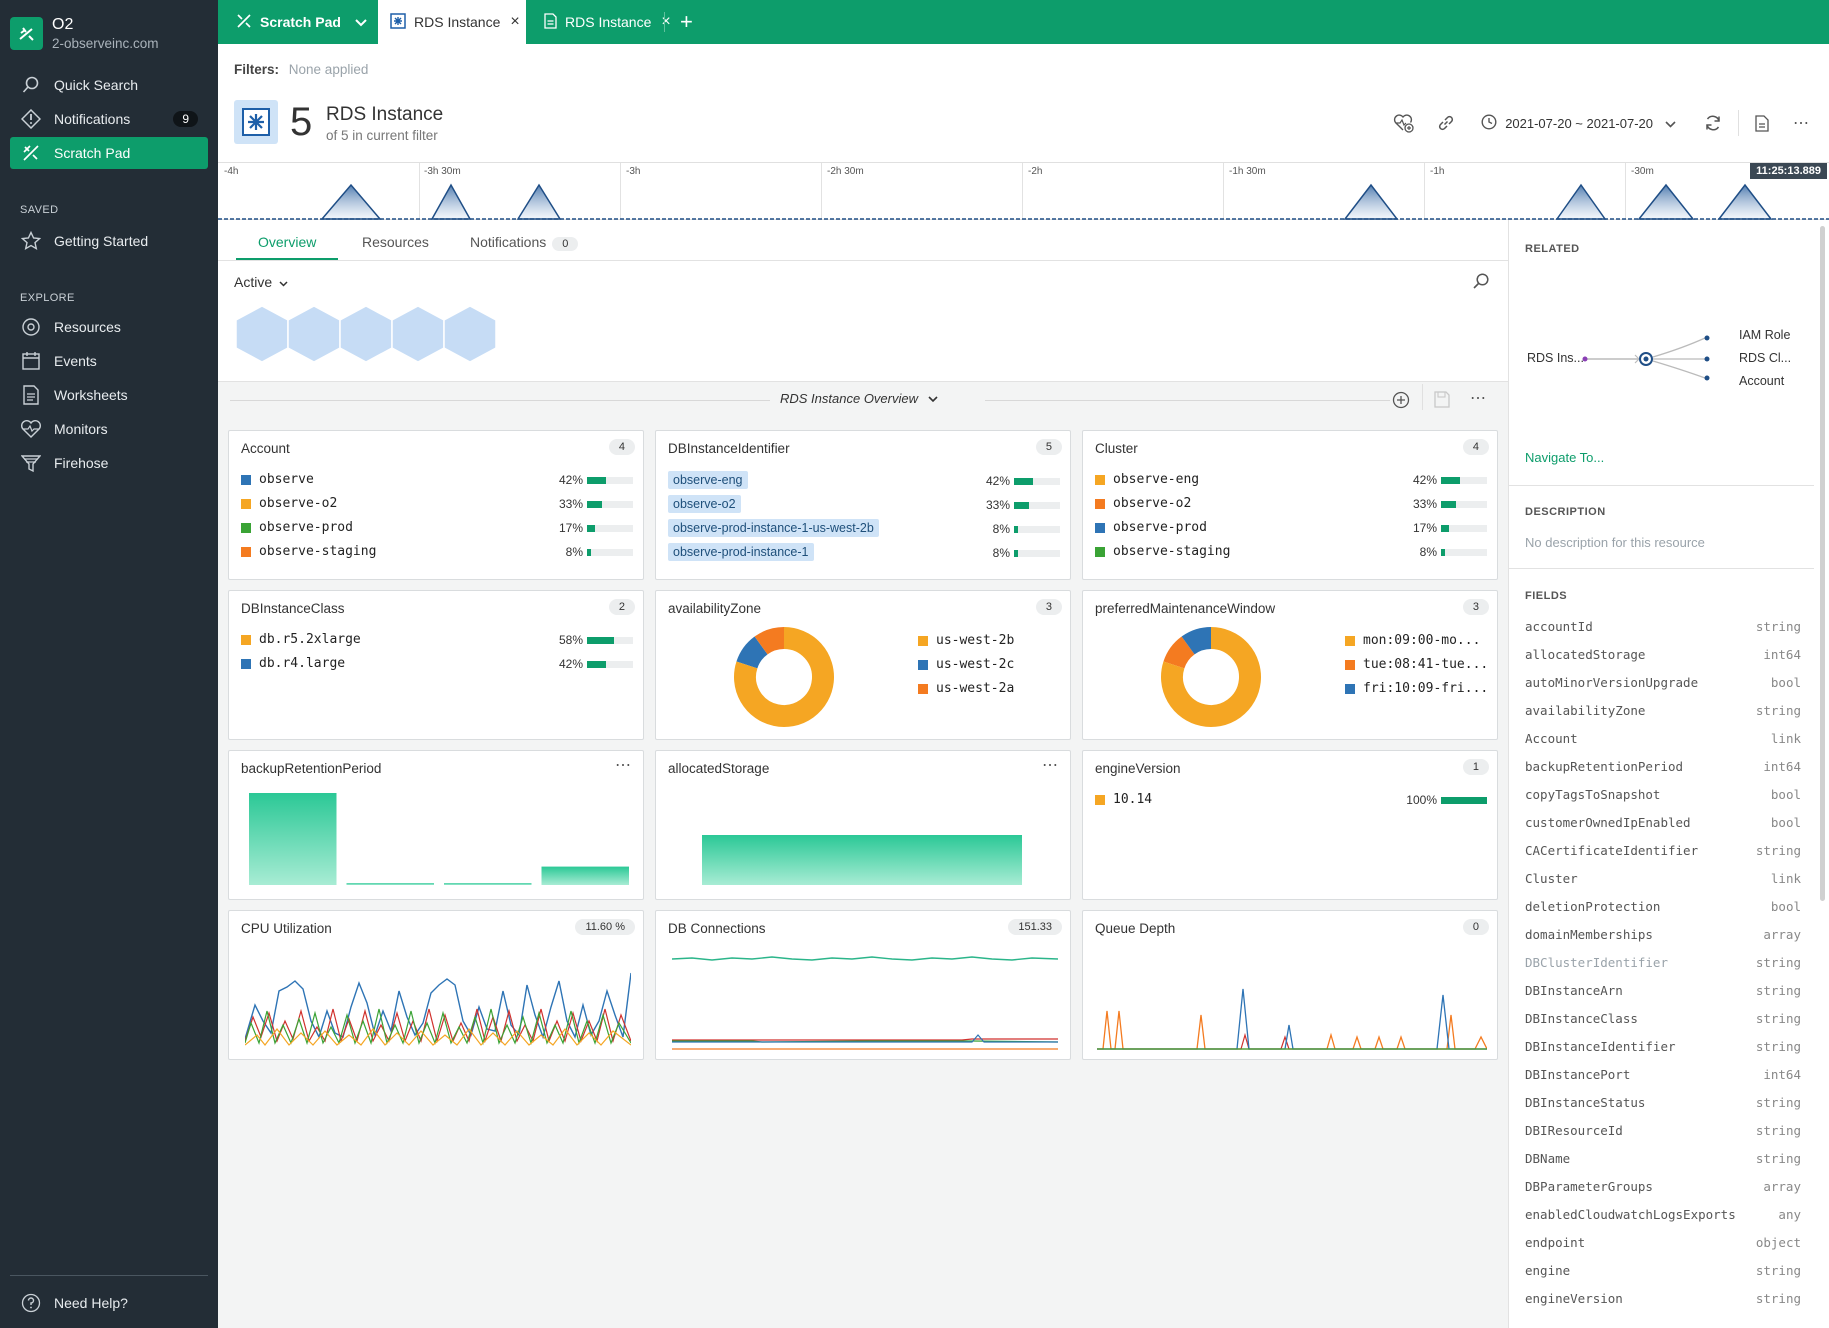 The width and height of the screenshot is (1829, 1328). I want to click on filters-bar: Filters: None applied, so click(301, 69).